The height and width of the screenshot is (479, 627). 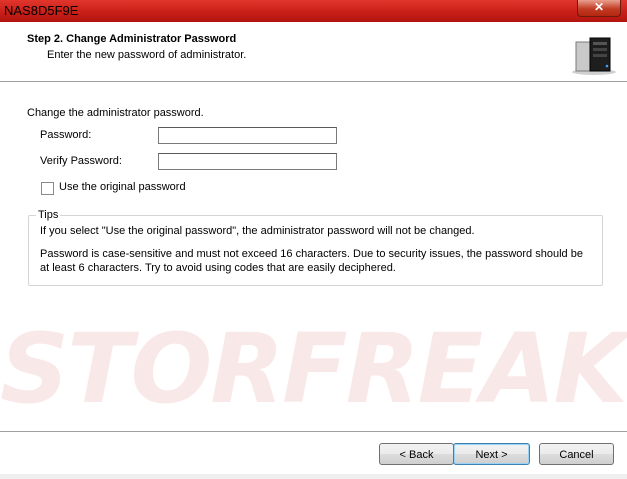 I want to click on password-input, so click(x=247, y=135).